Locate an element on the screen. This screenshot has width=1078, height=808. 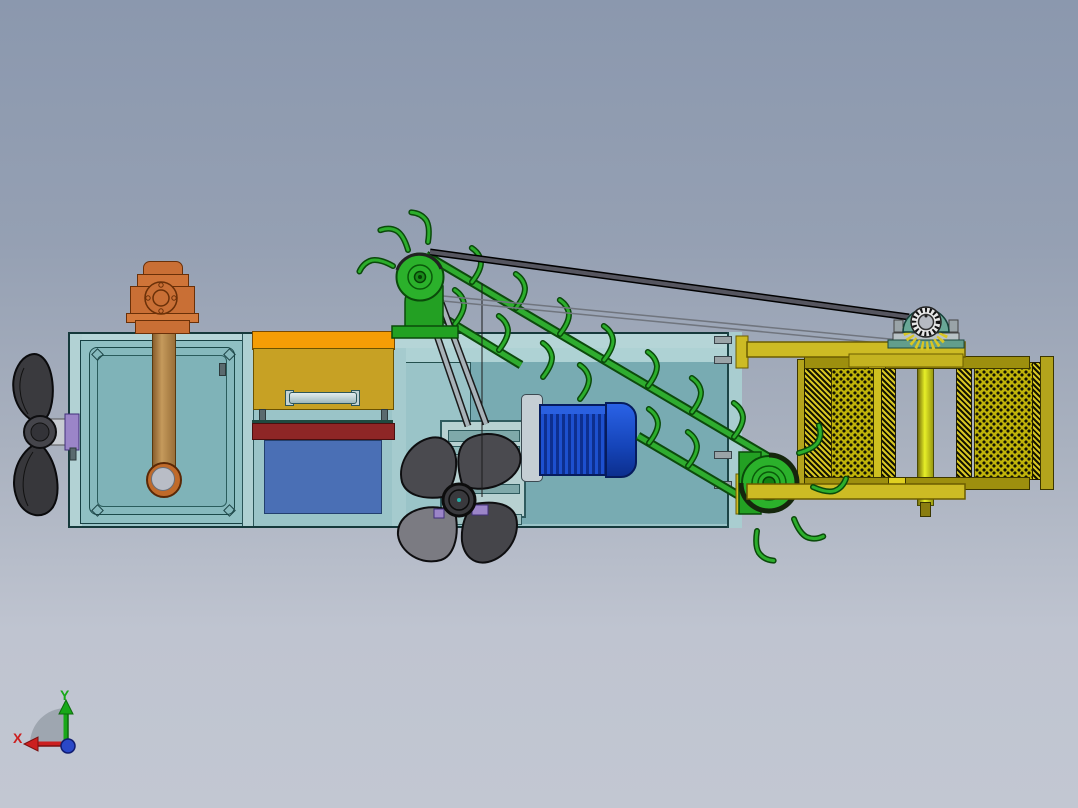
pulley-bracket is located at coordinates (755, 483).